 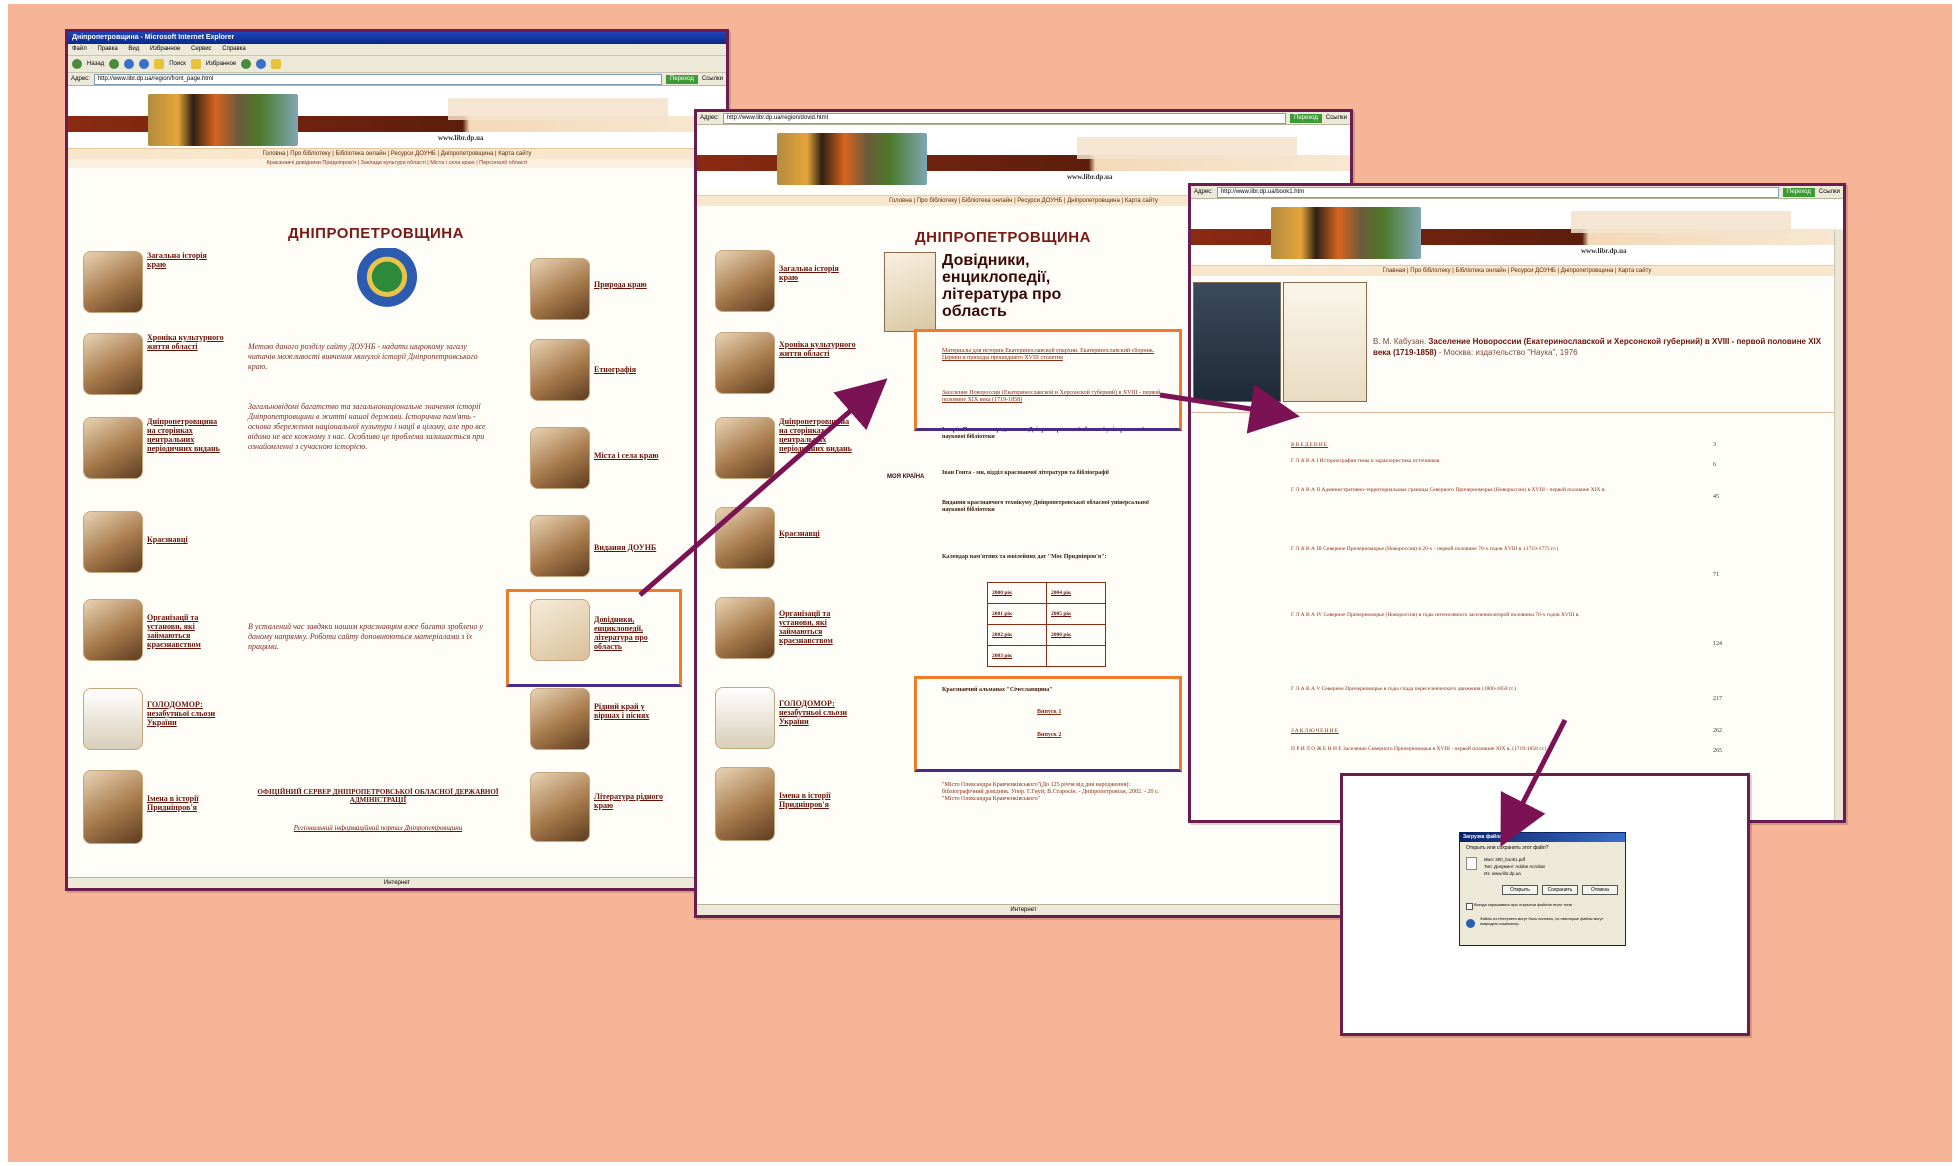 What do you see at coordinates (1229, 409) in the screenshot?
I see `arrow-to-book-page` at bounding box center [1229, 409].